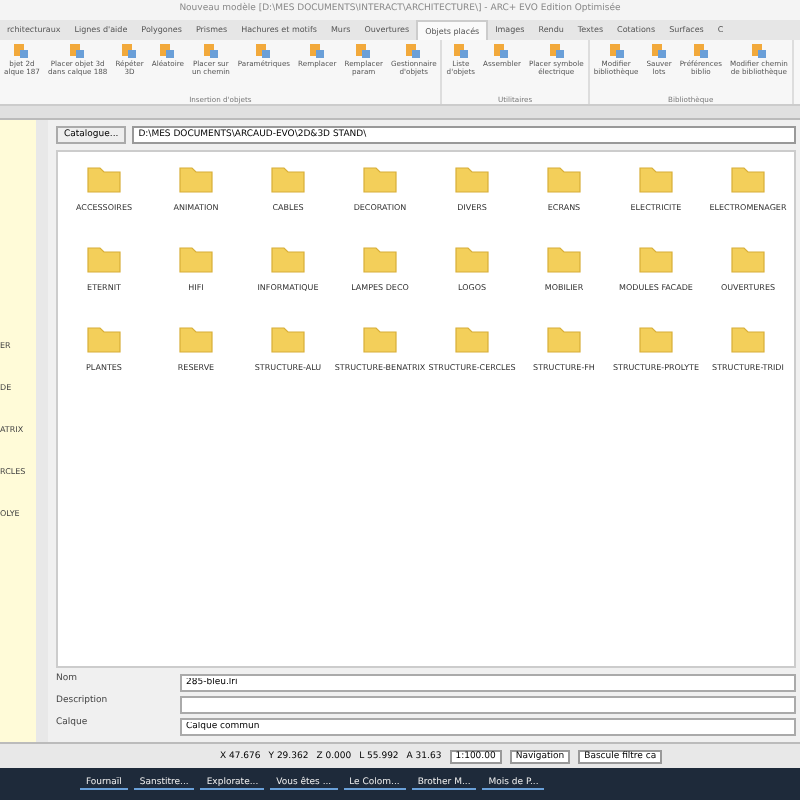  Describe the element at coordinates (42, 431) in the screenshot. I see `scrollbar` at that location.